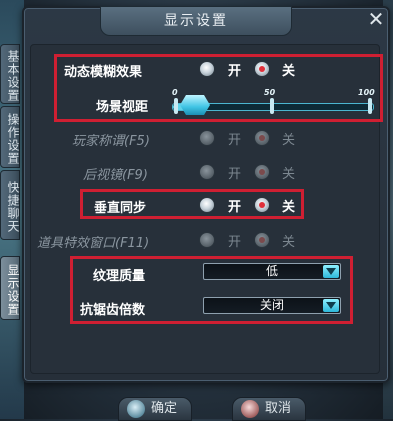  What do you see at coordinates (235, 174) in the screenshot?
I see `rear-mirror-on-label: 开` at bounding box center [235, 174].